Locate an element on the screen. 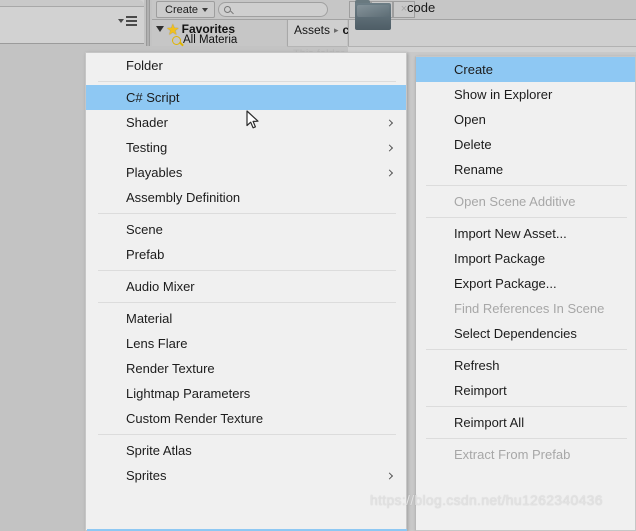 The height and width of the screenshot is (531, 636). create-menu-item-assembly-definition-label: Assembly Definition is located at coordinates (183, 197).